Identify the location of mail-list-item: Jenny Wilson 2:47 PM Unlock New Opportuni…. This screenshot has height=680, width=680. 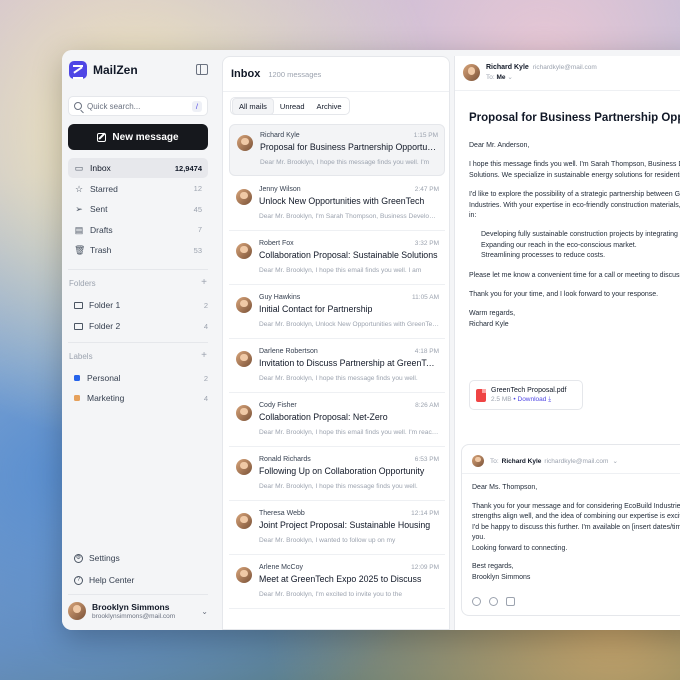
(337, 205).